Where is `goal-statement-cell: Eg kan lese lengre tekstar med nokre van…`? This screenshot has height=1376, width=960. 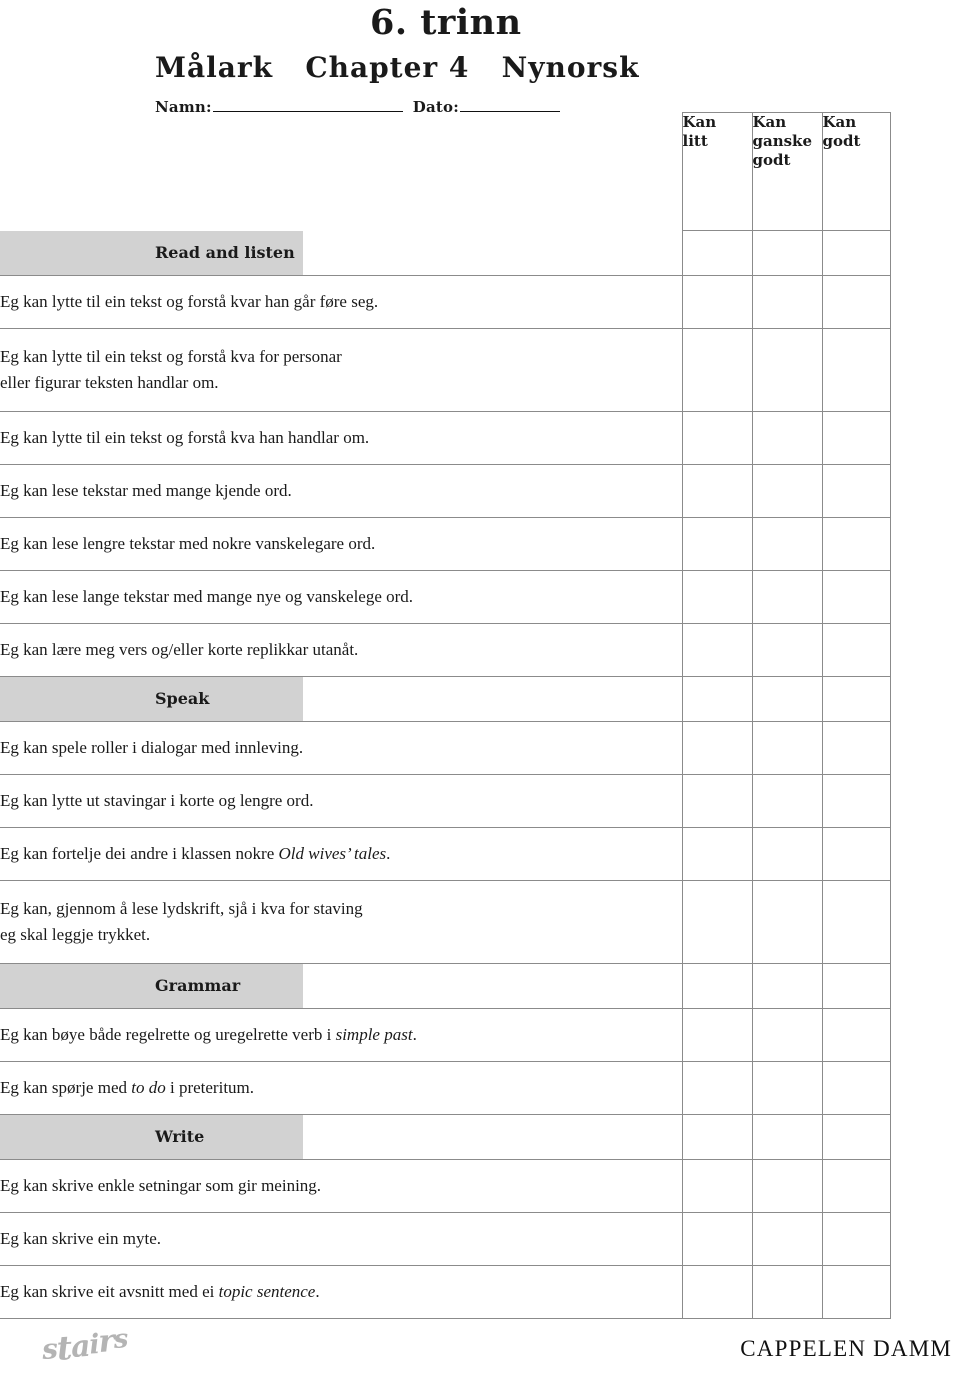 goal-statement-cell: Eg kan lese lengre tekstar med nokre van… is located at coordinates (341, 544).